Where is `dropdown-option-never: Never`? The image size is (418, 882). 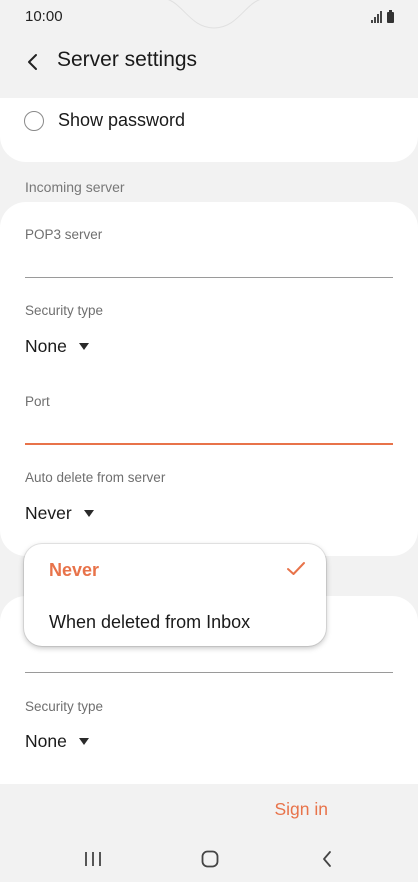 dropdown-option-never: Never is located at coordinates (74, 570).